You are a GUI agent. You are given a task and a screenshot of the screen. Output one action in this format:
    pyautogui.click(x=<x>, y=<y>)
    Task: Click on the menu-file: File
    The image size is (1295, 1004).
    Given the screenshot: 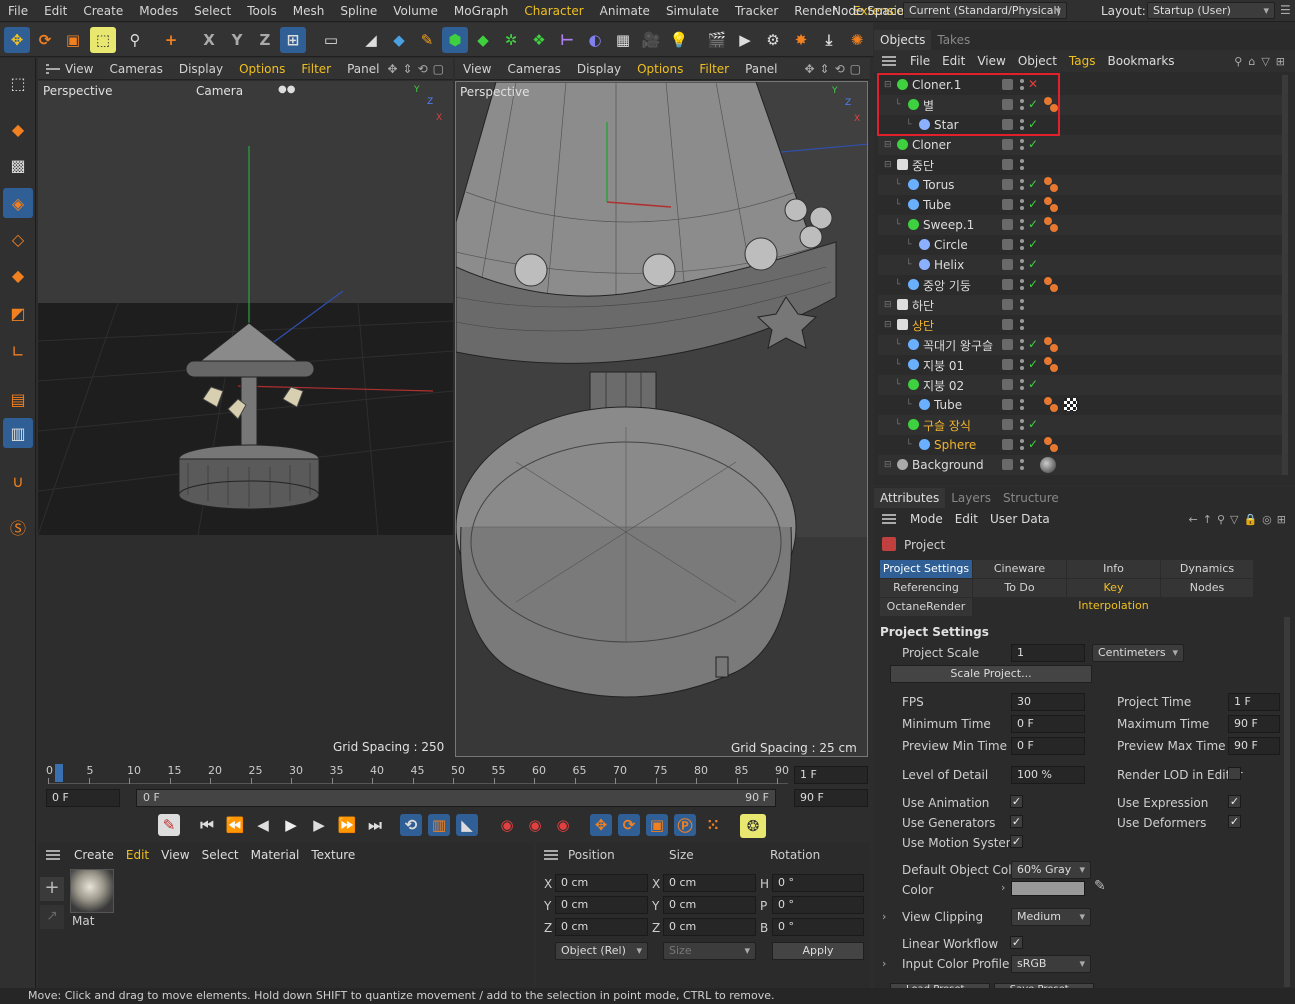 What is the action you would take?
    pyautogui.click(x=18, y=11)
    